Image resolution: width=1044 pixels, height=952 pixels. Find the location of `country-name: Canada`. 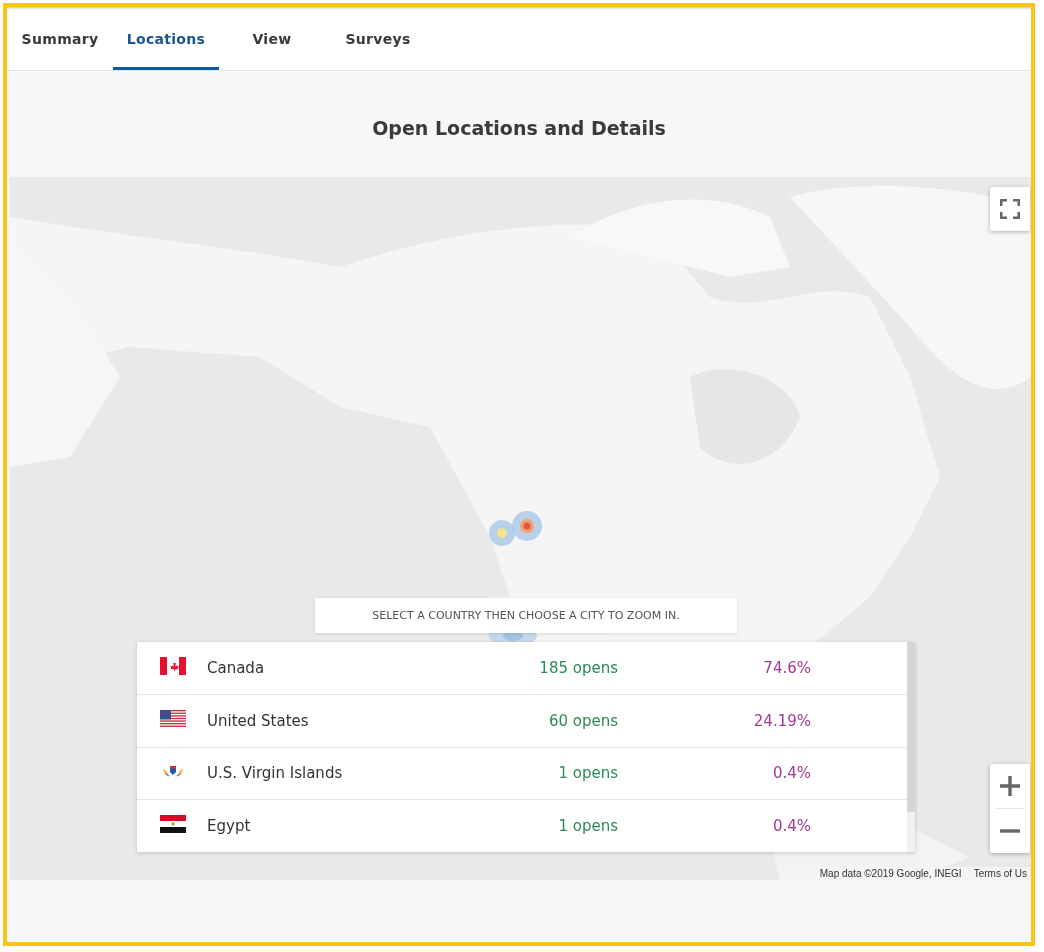

country-name: Canada is located at coordinates (357, 667).